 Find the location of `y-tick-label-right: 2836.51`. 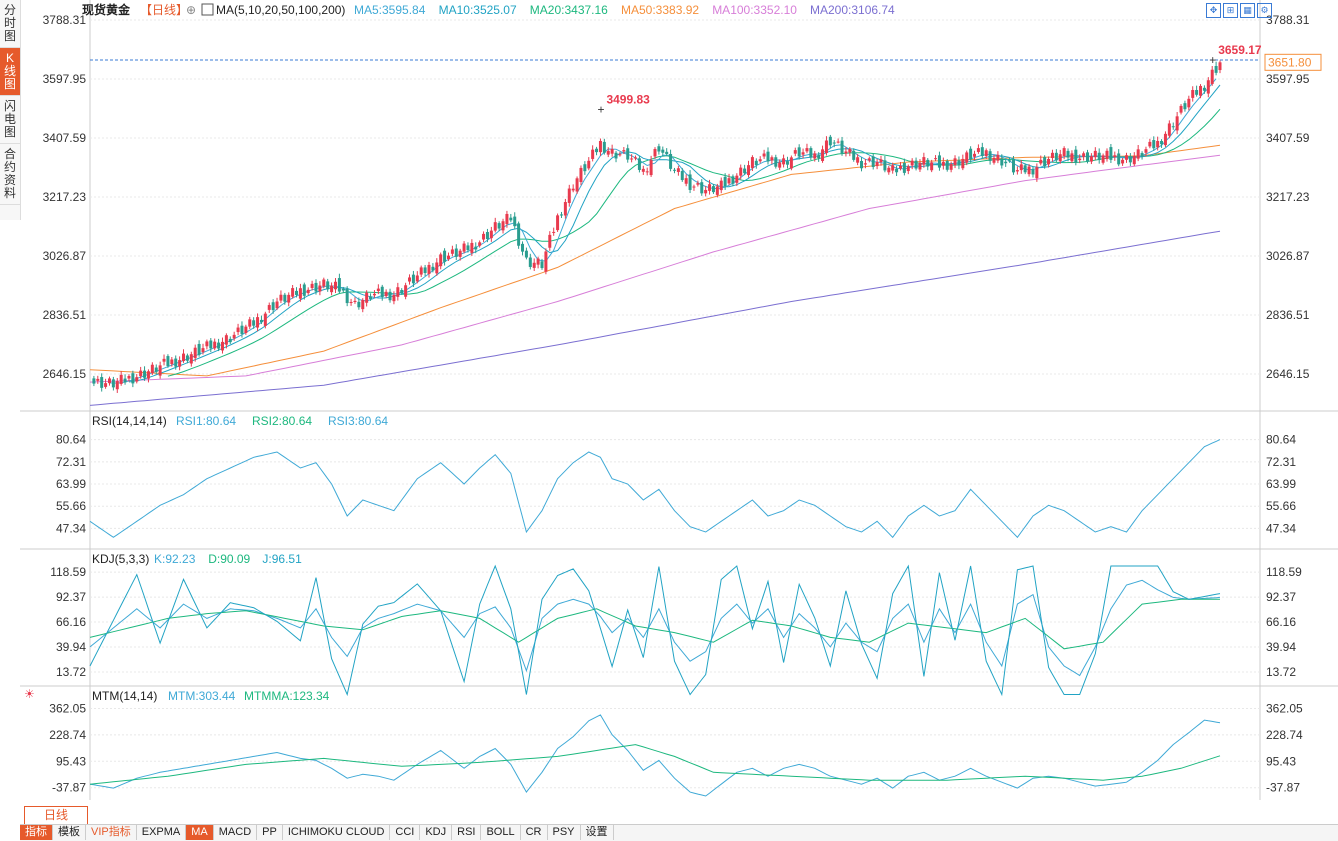

y-tick-label-right: 2836.51 is located at coordinates (1288, 315).